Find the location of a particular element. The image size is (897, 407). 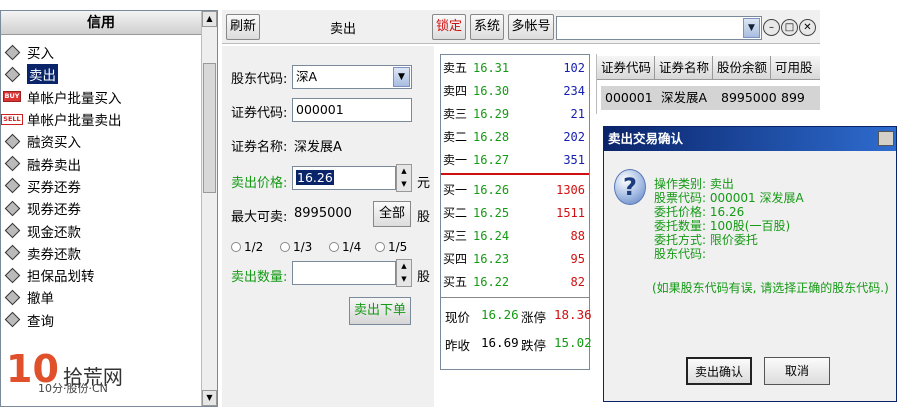

scroll-thumb is located at coordinates (209, 128).